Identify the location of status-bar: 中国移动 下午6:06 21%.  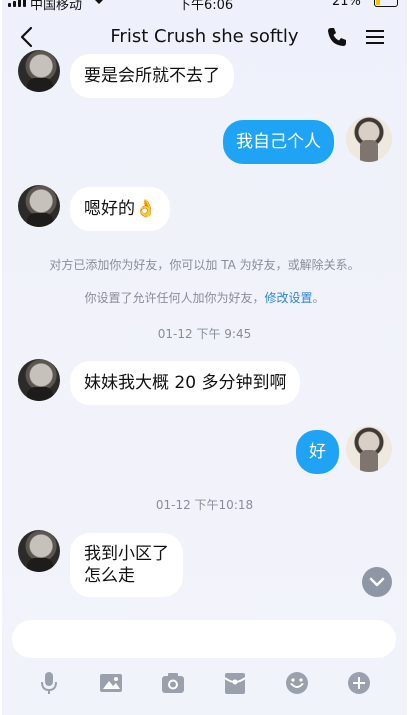
(204, 6).